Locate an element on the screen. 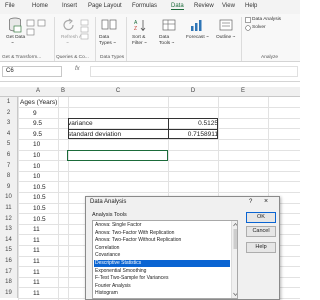  forecast-button: Forecast ~ is located at coordinates (197, 38).